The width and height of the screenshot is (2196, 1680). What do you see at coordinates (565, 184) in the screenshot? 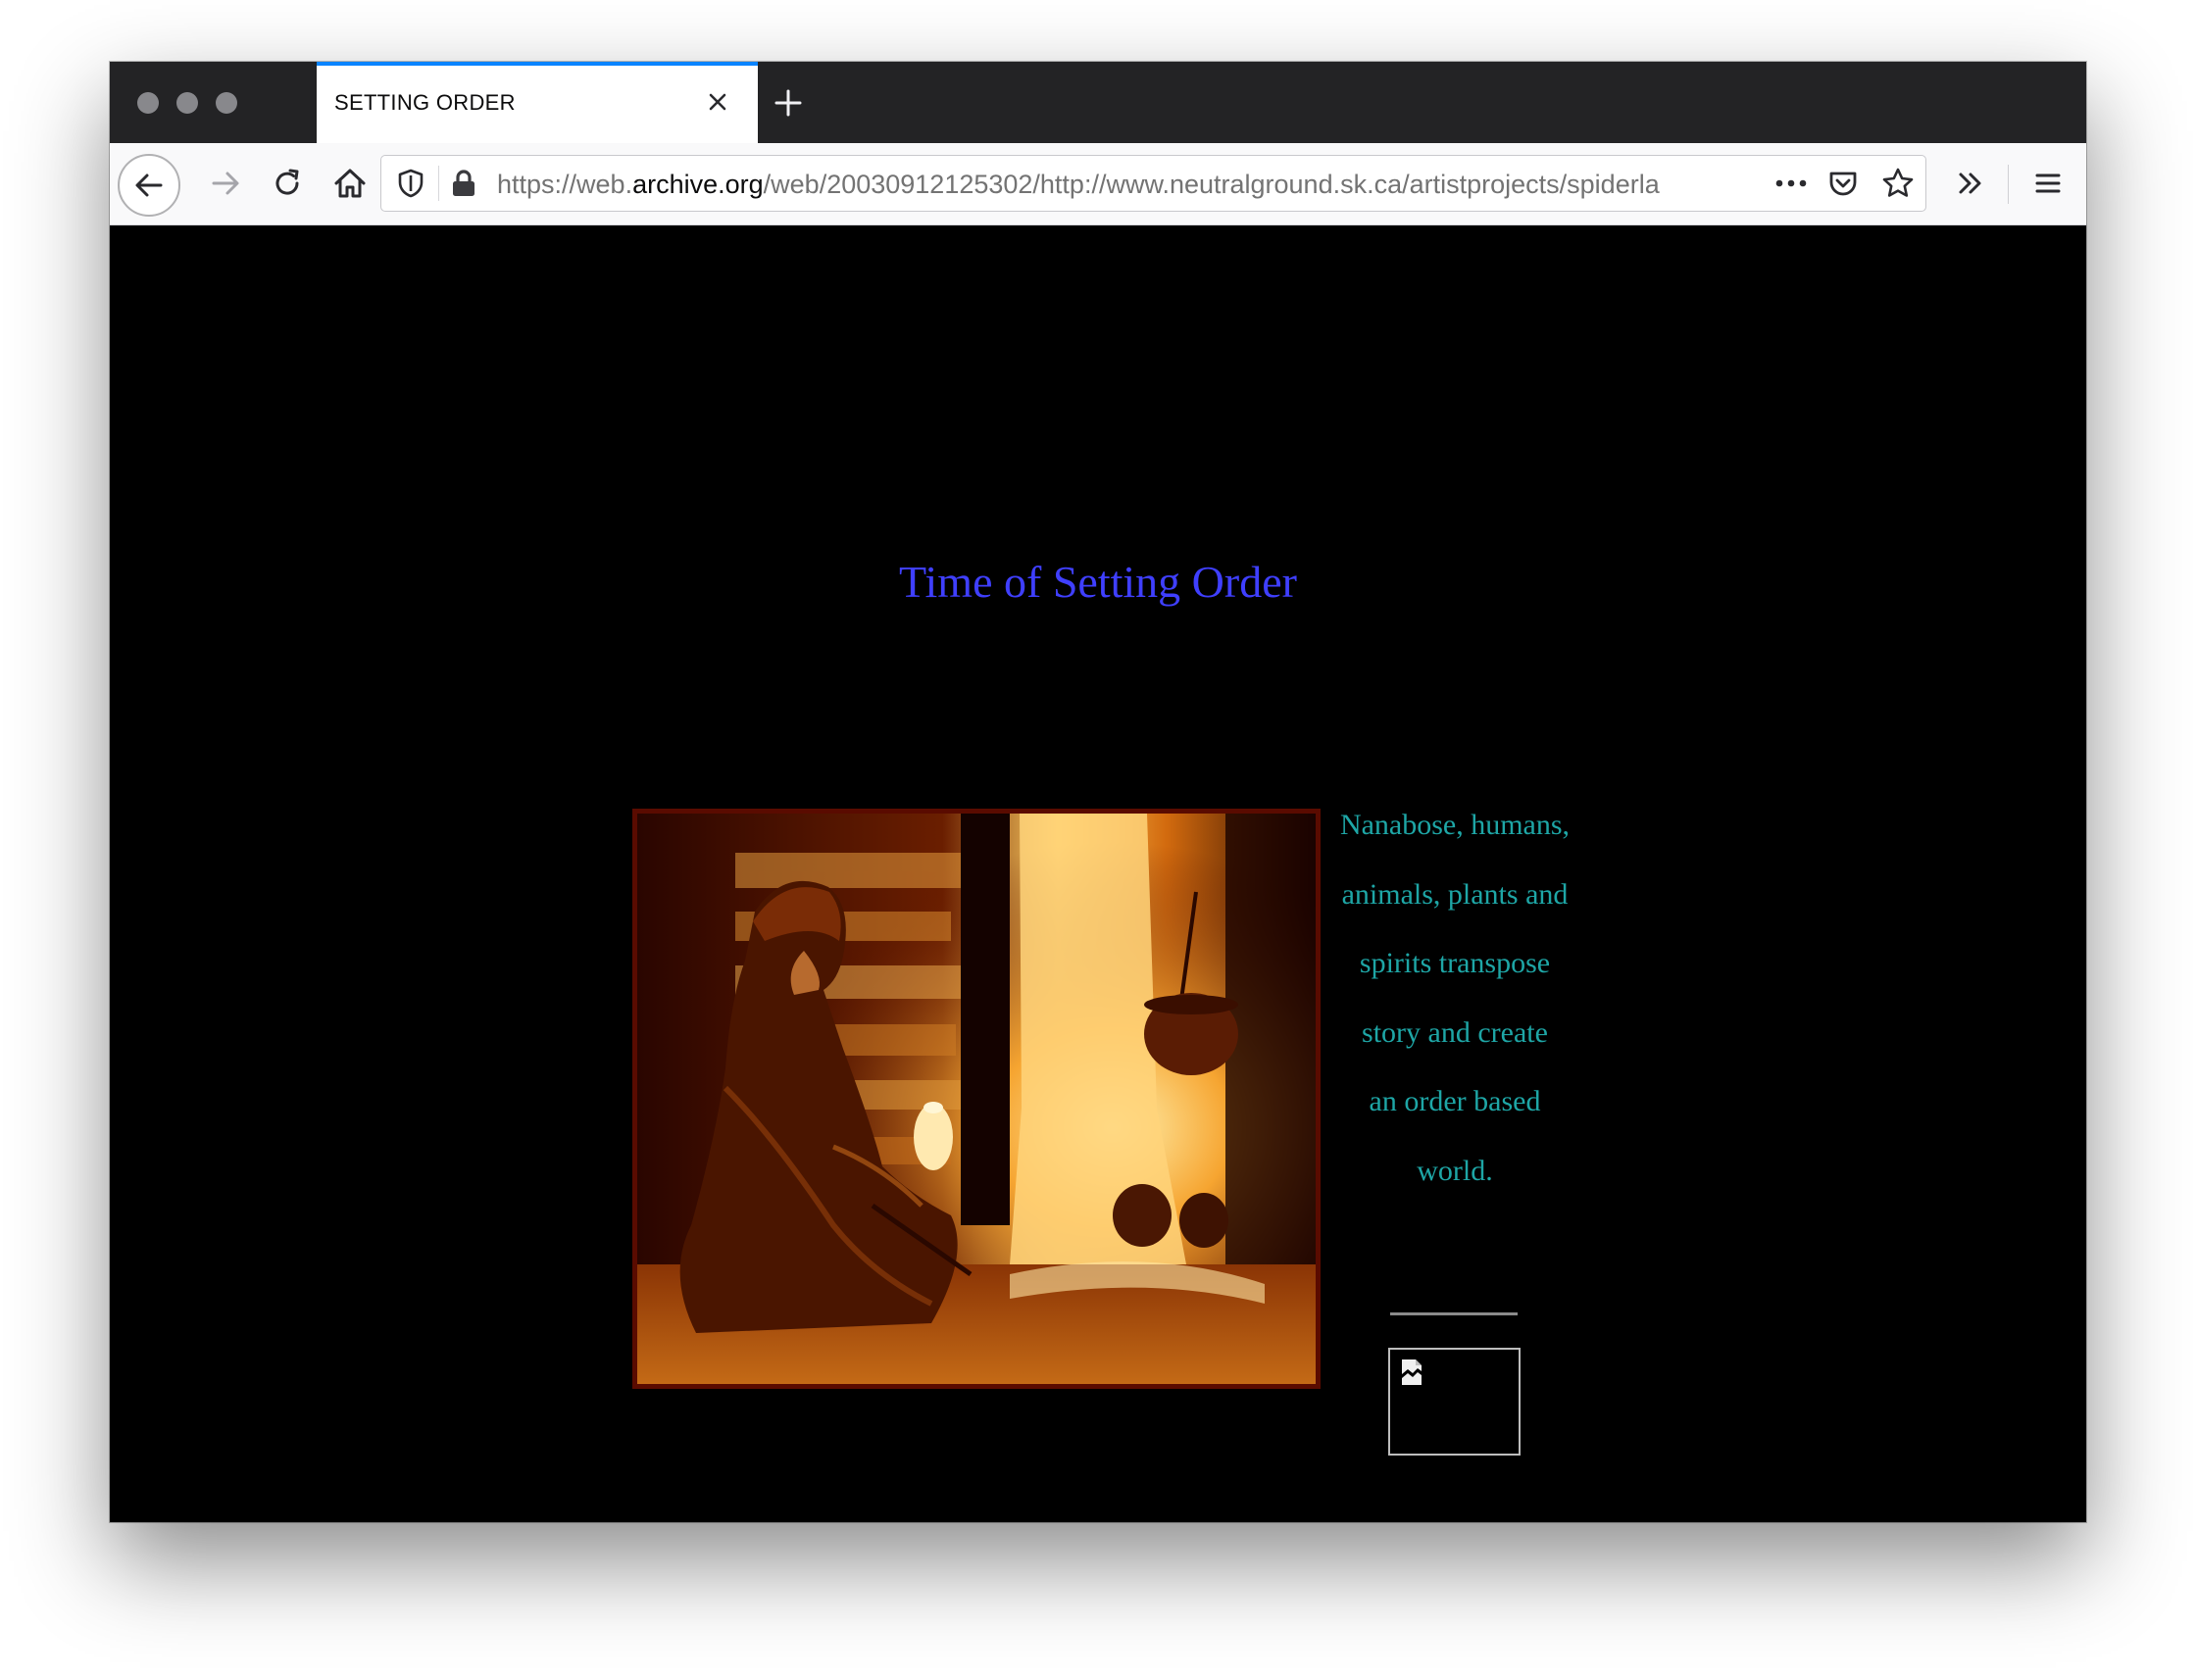
I see `url-prefix: https://web.` at bounding box center [565, 184].